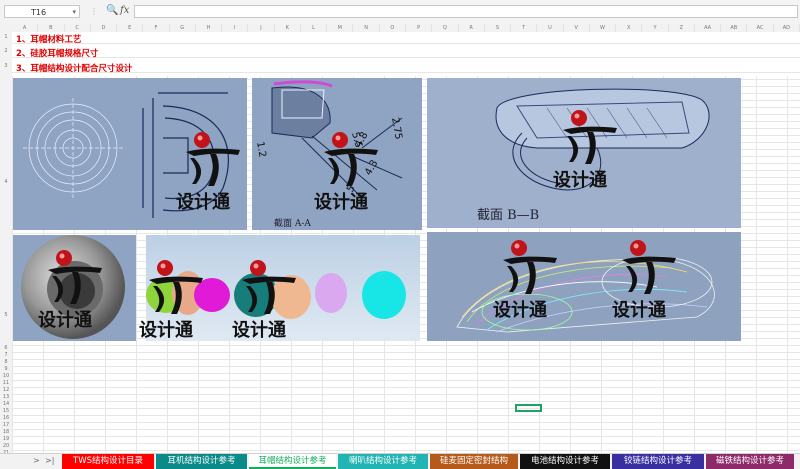 The image size is (800, 469). What do you see at coordinates (682, 28) in the screenshot?
I see `column-header: Z` at bounding box center [682, 28].